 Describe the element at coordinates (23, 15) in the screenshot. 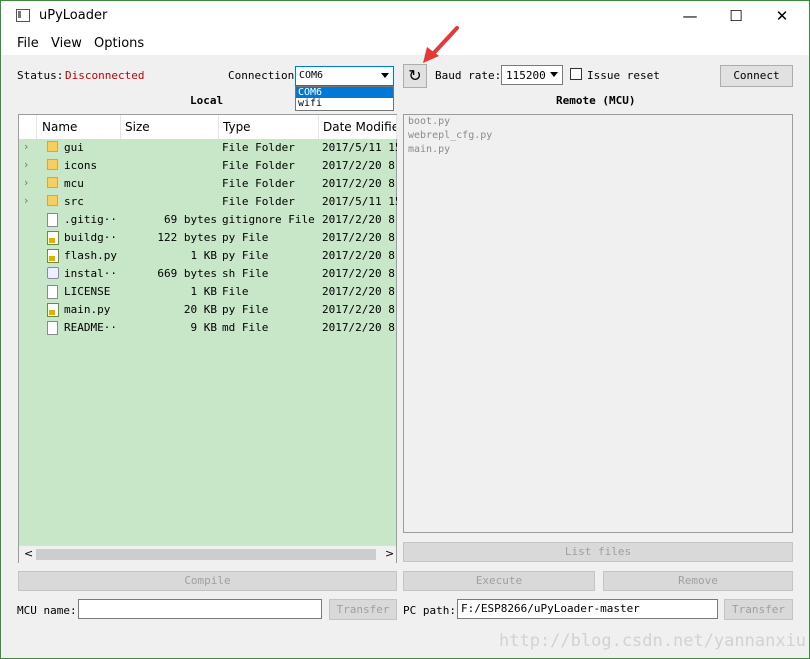

I see `app-icon` at that location.